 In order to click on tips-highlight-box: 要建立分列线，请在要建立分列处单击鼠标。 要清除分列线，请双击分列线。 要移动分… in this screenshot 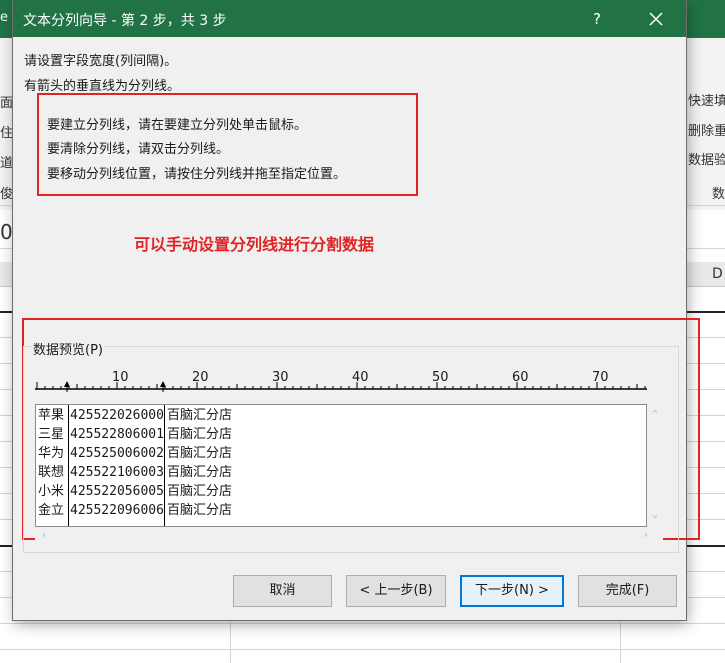, I will do `click(227, 144)`.